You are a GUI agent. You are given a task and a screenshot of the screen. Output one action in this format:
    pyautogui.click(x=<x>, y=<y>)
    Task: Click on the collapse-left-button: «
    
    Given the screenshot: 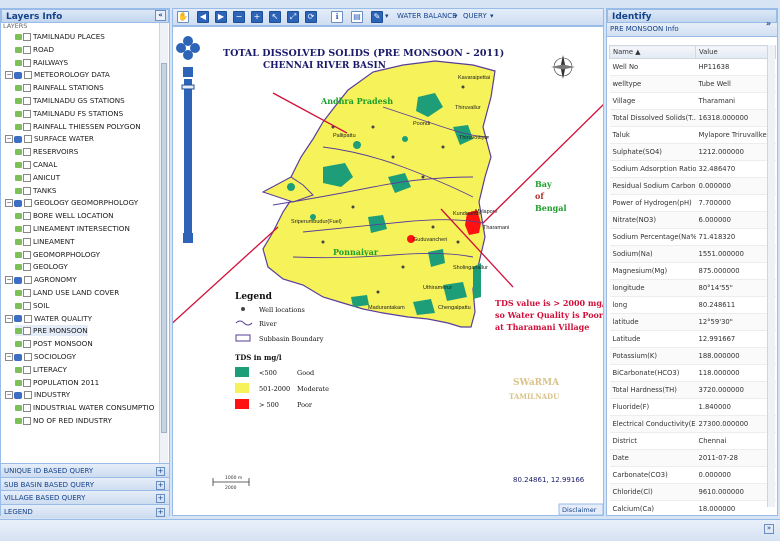 What is the action you would take?
    pyautogui.click(x=160, y=15)
    